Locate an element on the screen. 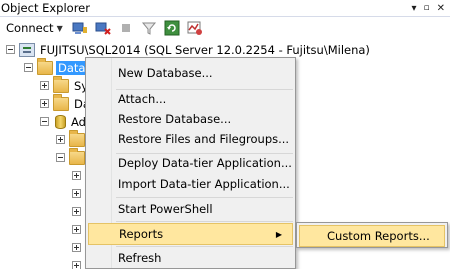 The height and width of the screenshot is (269, 450). tree-node-database-snapshots: Da is located at coordinates (65, 103).